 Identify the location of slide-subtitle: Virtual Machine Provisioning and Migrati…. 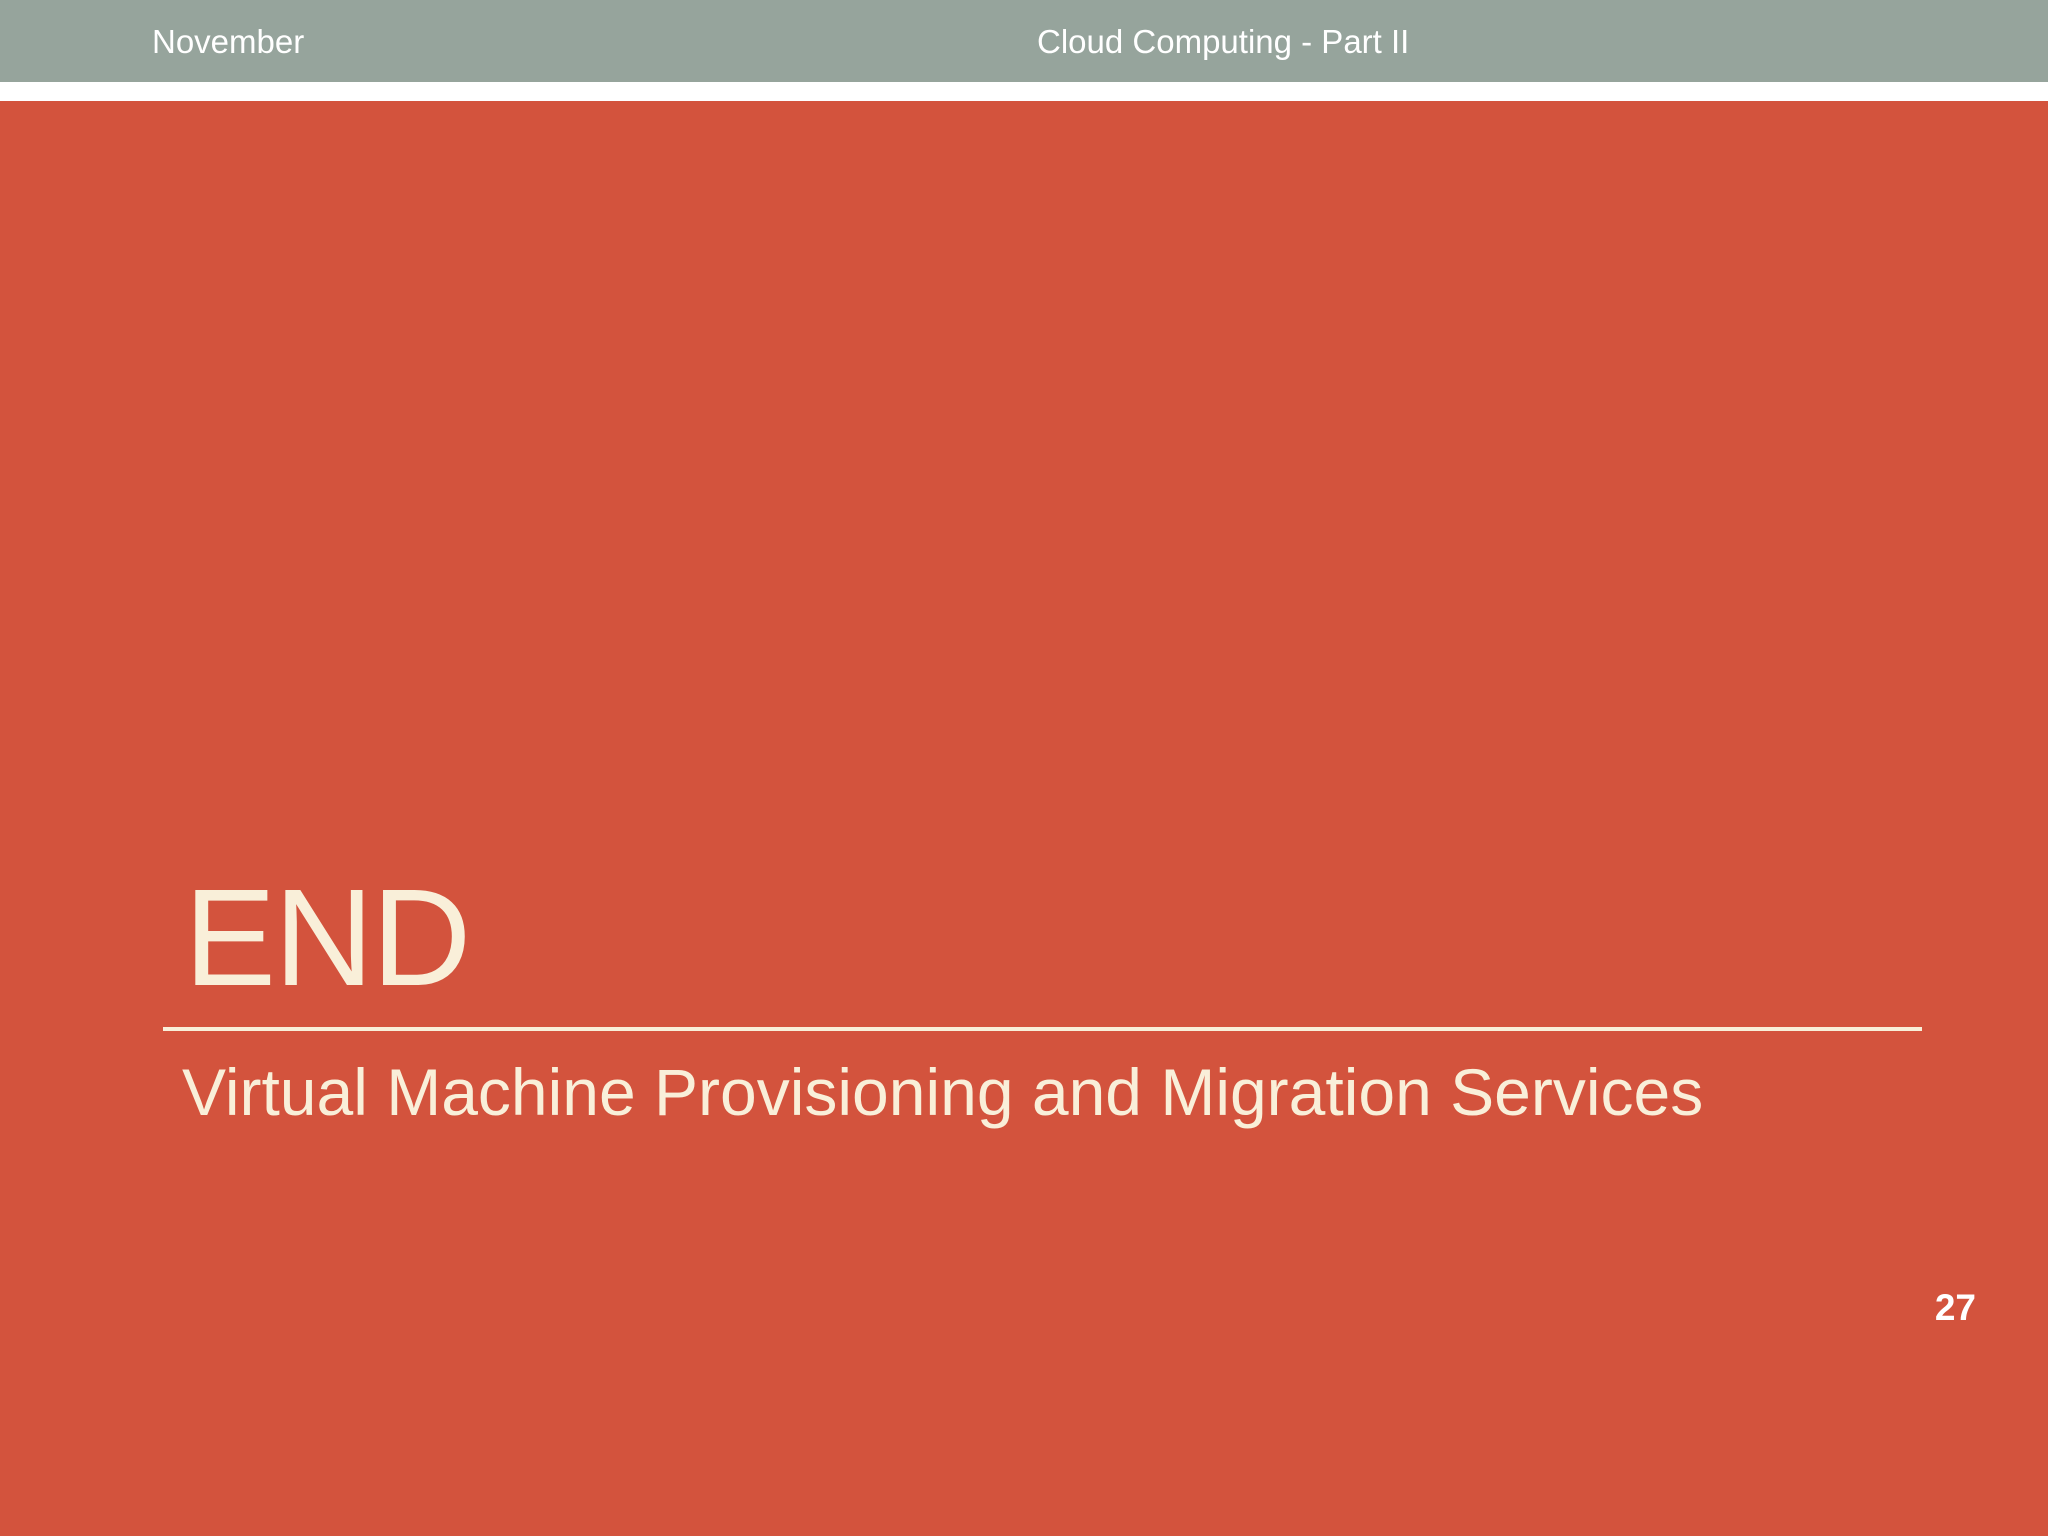
(943, 1092).